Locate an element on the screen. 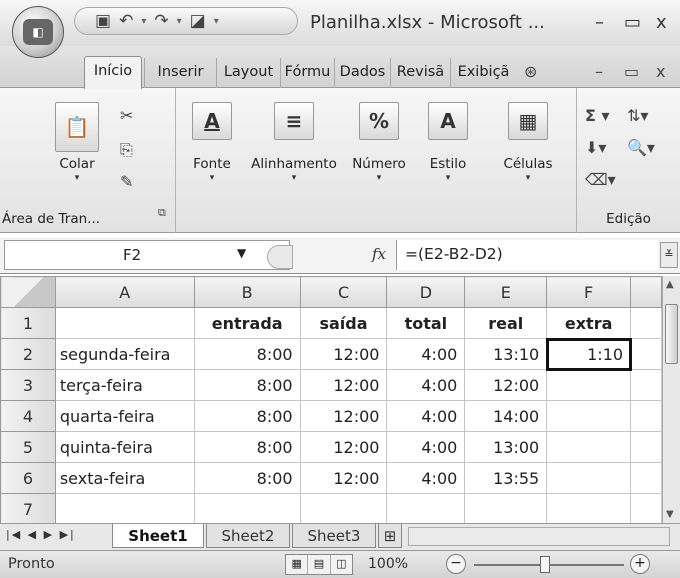 The height and width of the screenshot is (578, 680). tab-exibicao: Exibiçã is located at coordinates (483, 73).